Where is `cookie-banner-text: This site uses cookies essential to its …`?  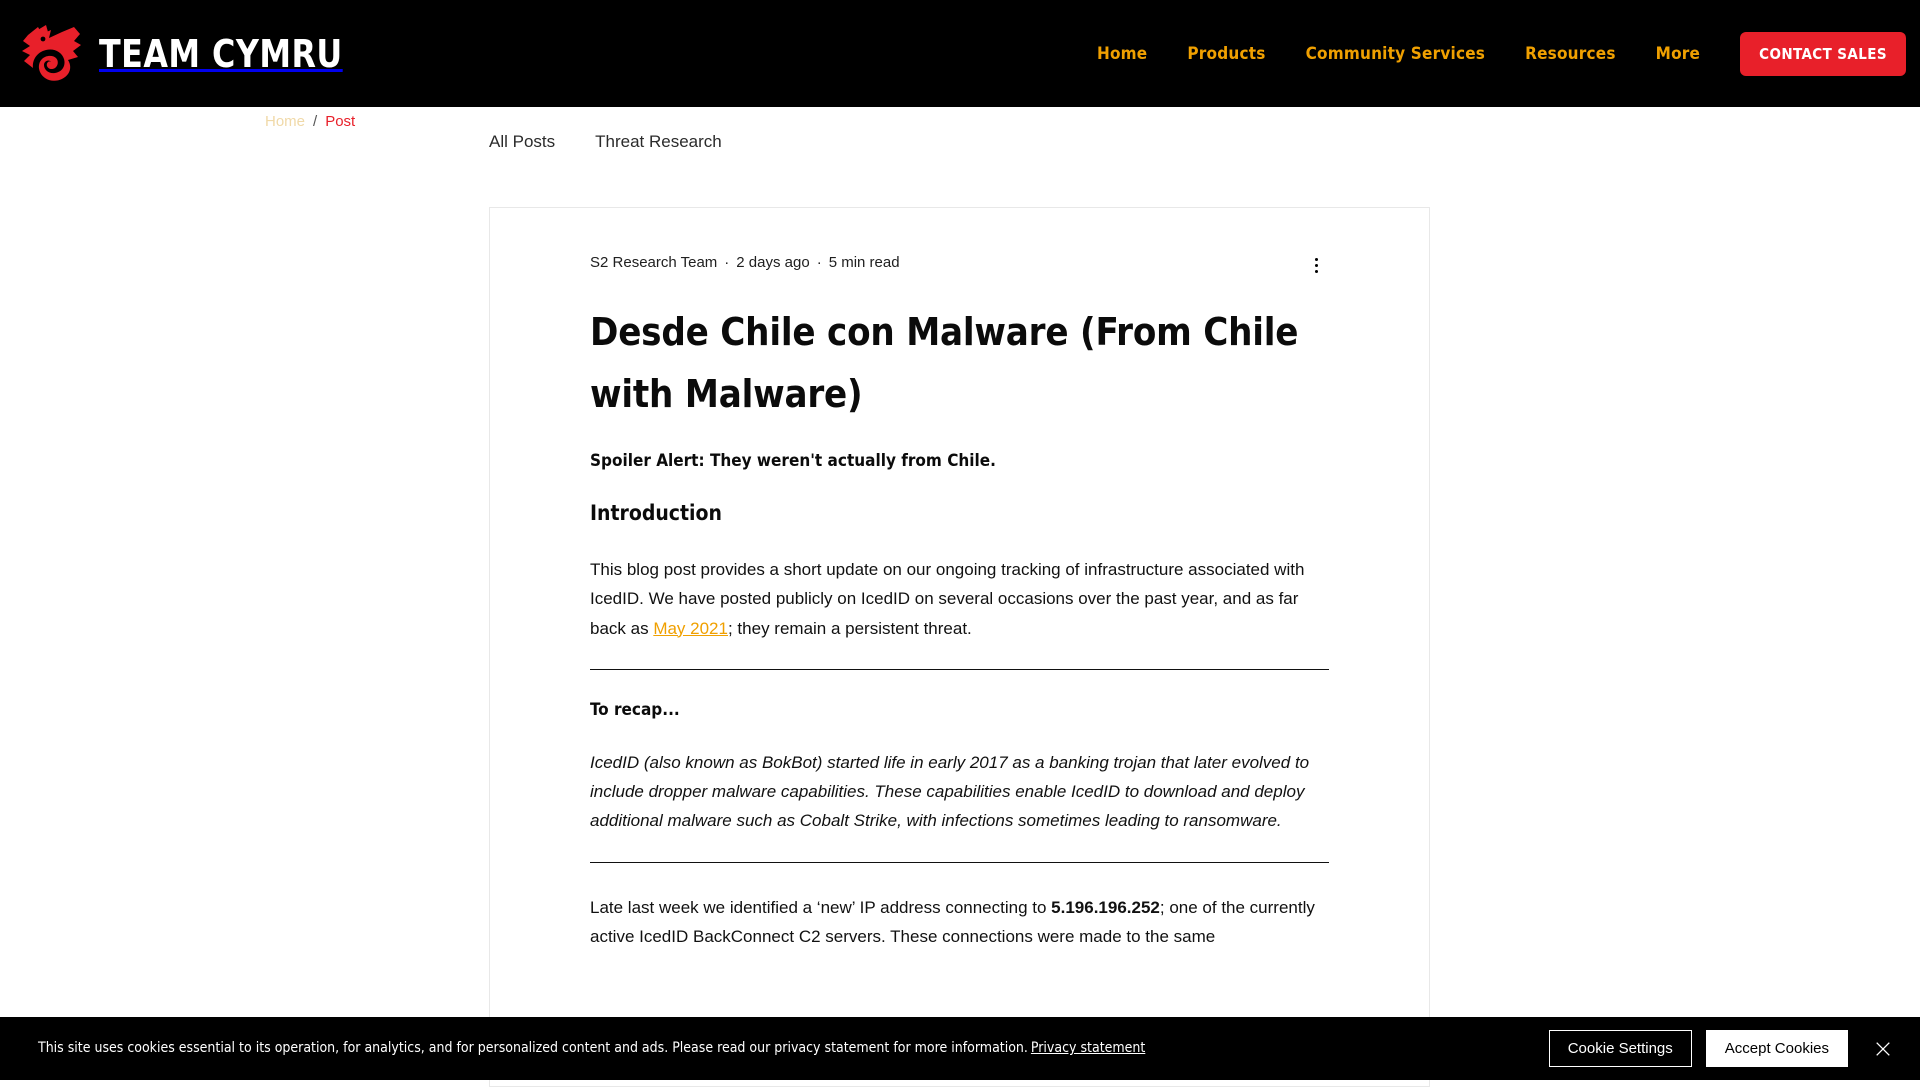 cookie-banner-text: This site uses cookies essential to its … is located at coordinates (591, 1048).